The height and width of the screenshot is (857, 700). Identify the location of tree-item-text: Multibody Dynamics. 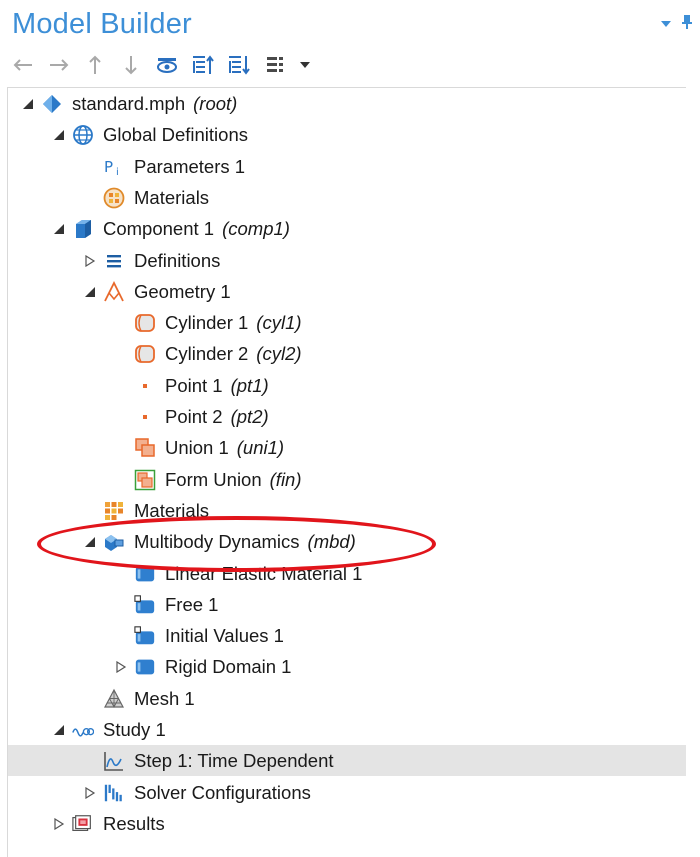
(217, 542).